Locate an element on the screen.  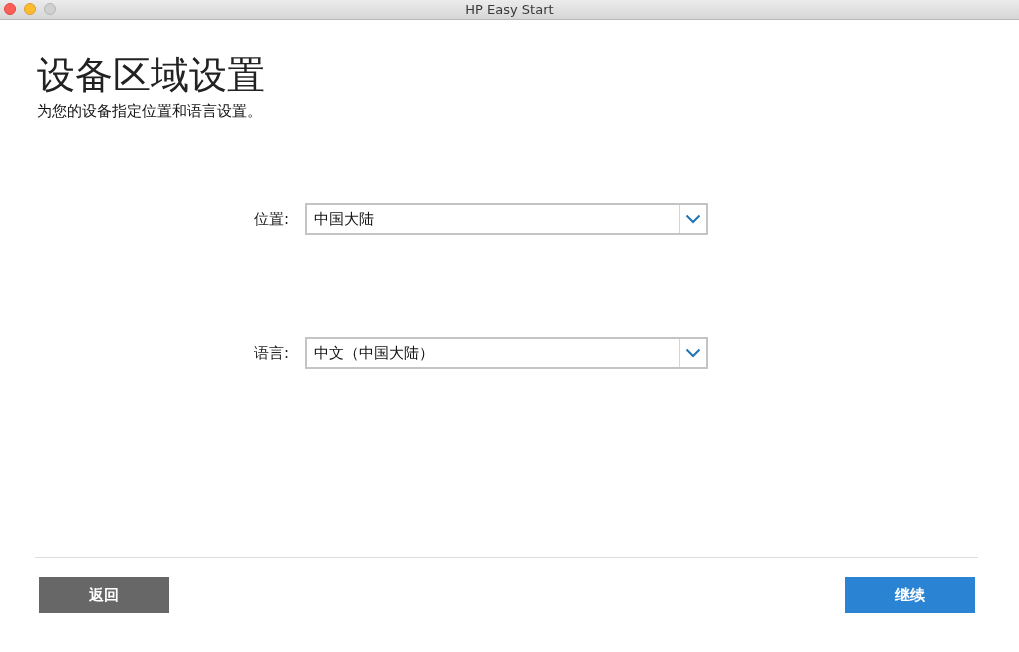
window-title: HP Easy Start is located at coordinates (509, 9).